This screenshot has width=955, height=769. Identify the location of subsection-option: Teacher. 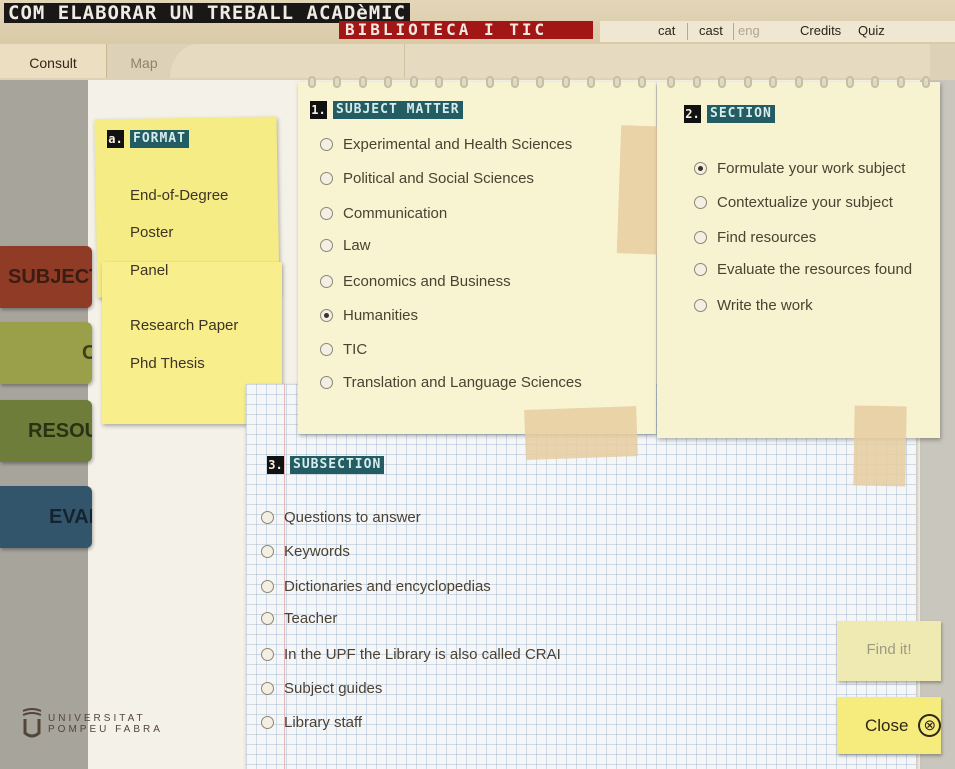
(299, 618).